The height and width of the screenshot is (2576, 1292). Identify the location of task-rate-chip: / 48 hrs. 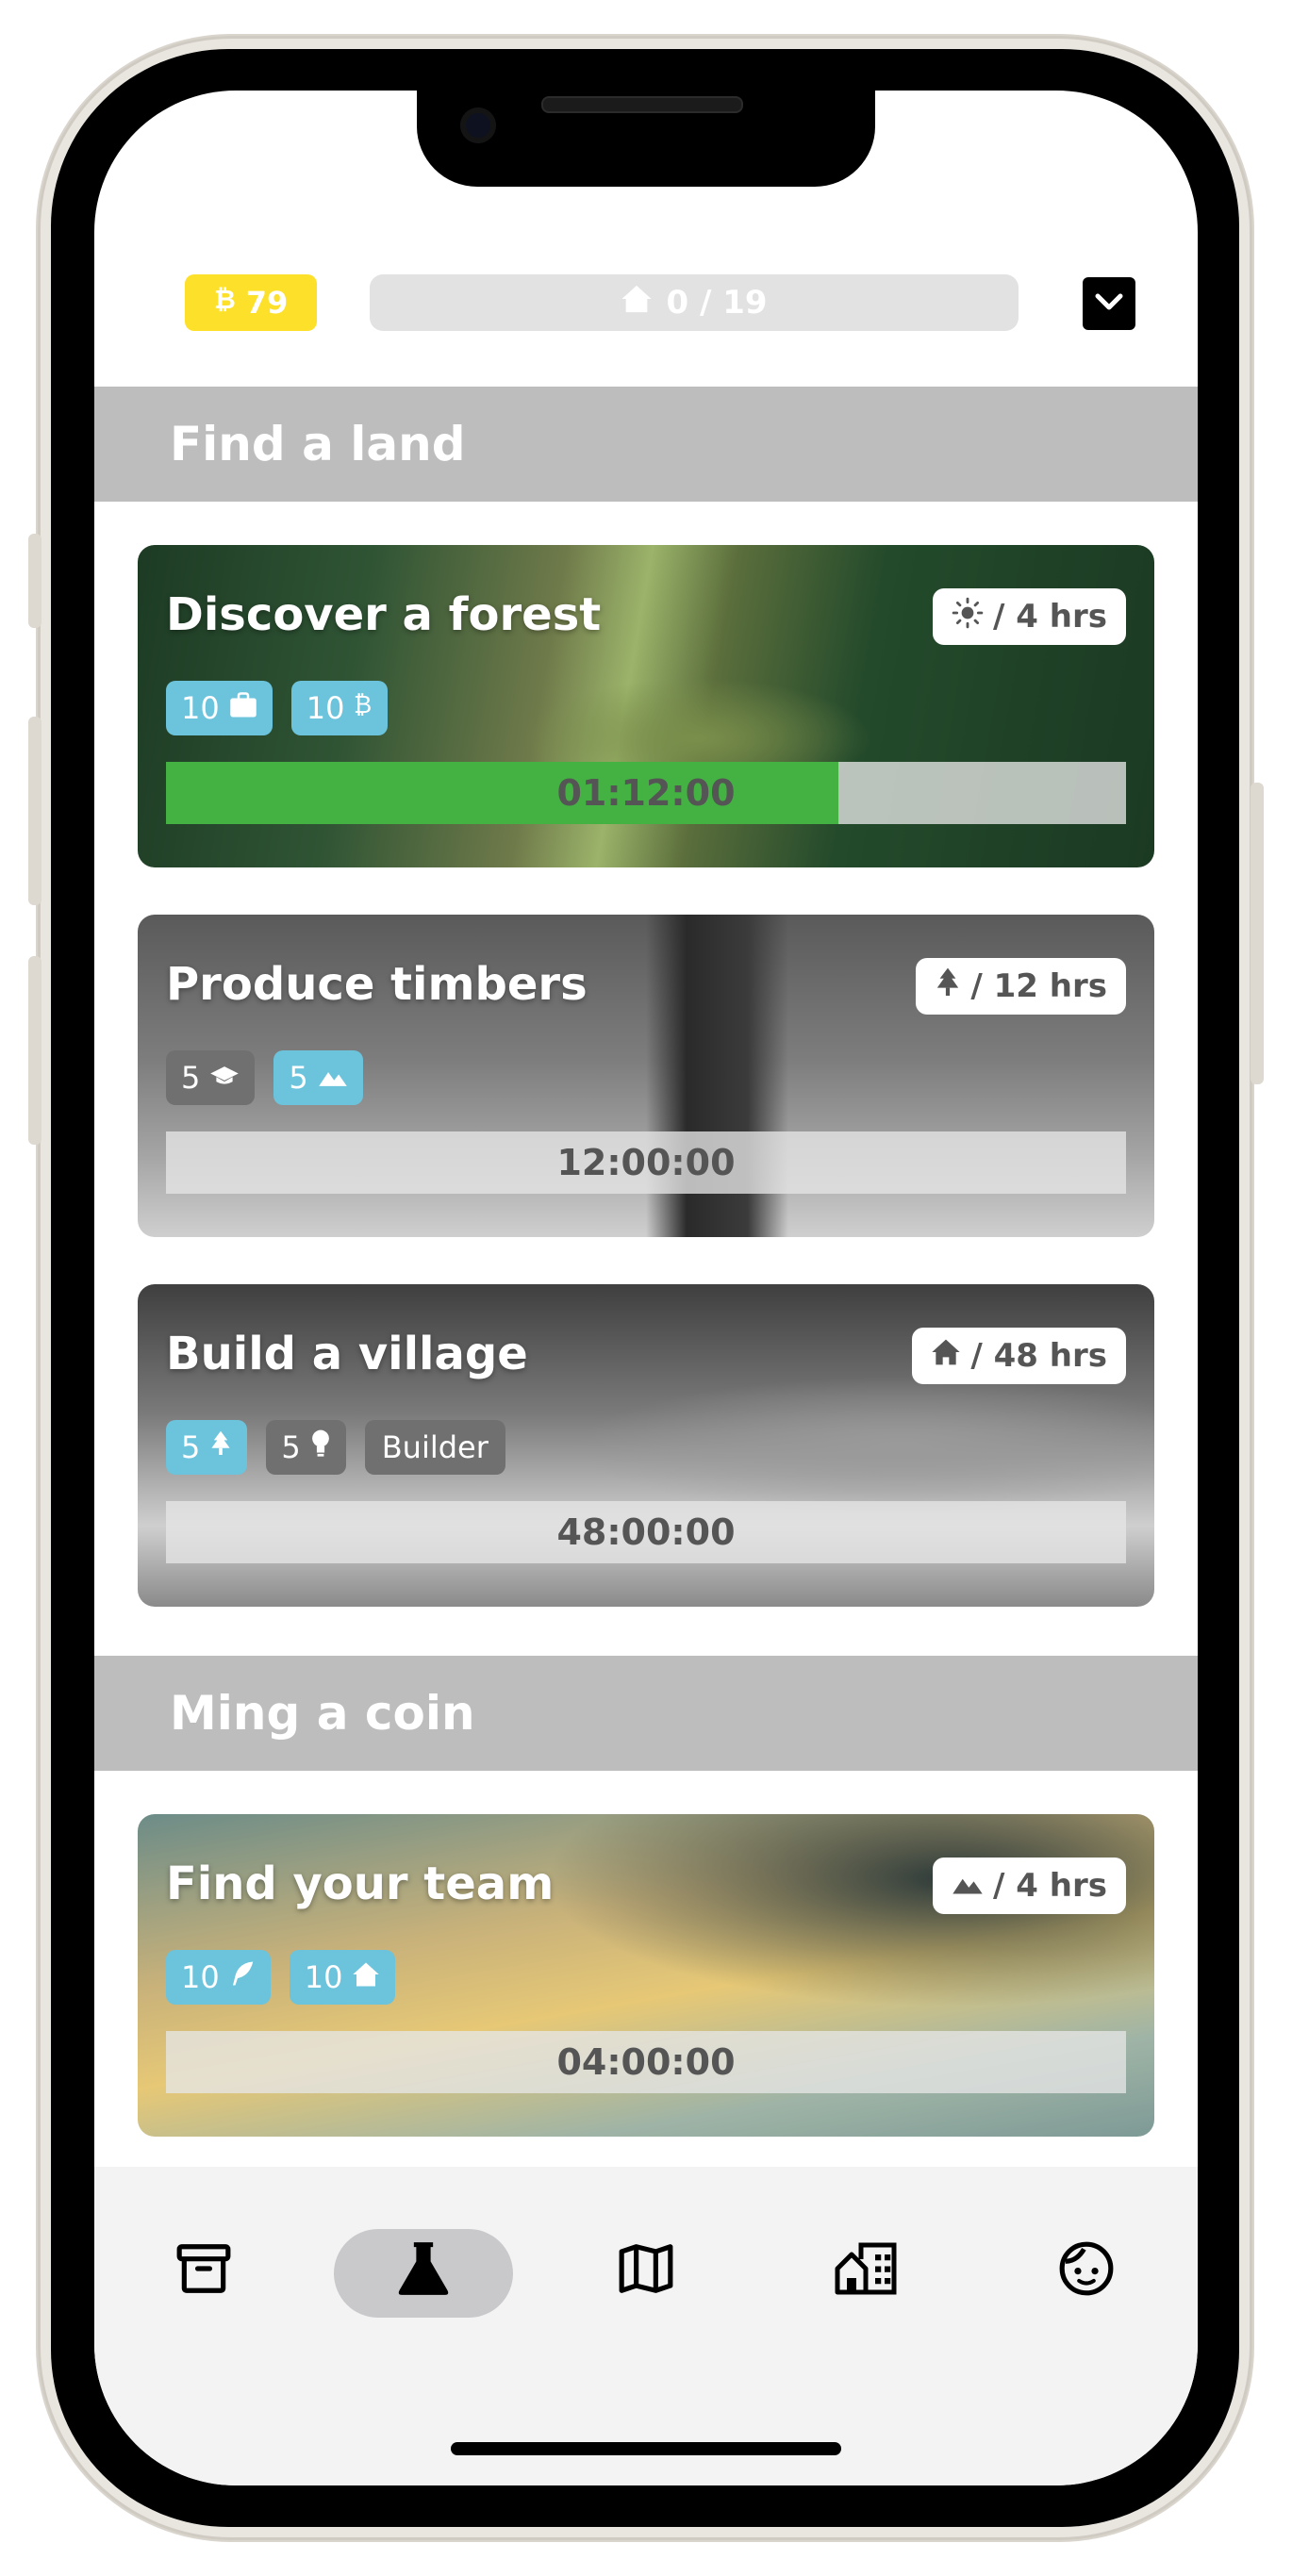
(1019, 1356).